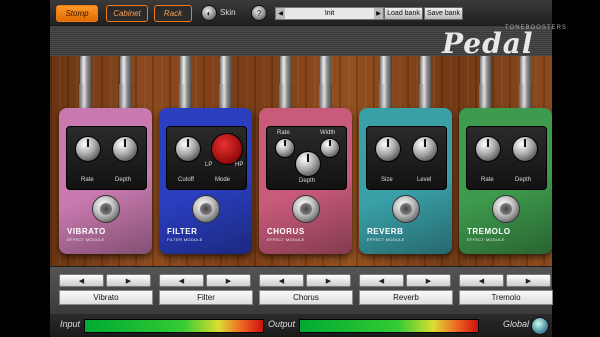 The image size is (600, 337). What do you see at coordinates (206, 297) in the screenshot?
I see `slot-effect-name: Filter` at bounding box center [206, 297].